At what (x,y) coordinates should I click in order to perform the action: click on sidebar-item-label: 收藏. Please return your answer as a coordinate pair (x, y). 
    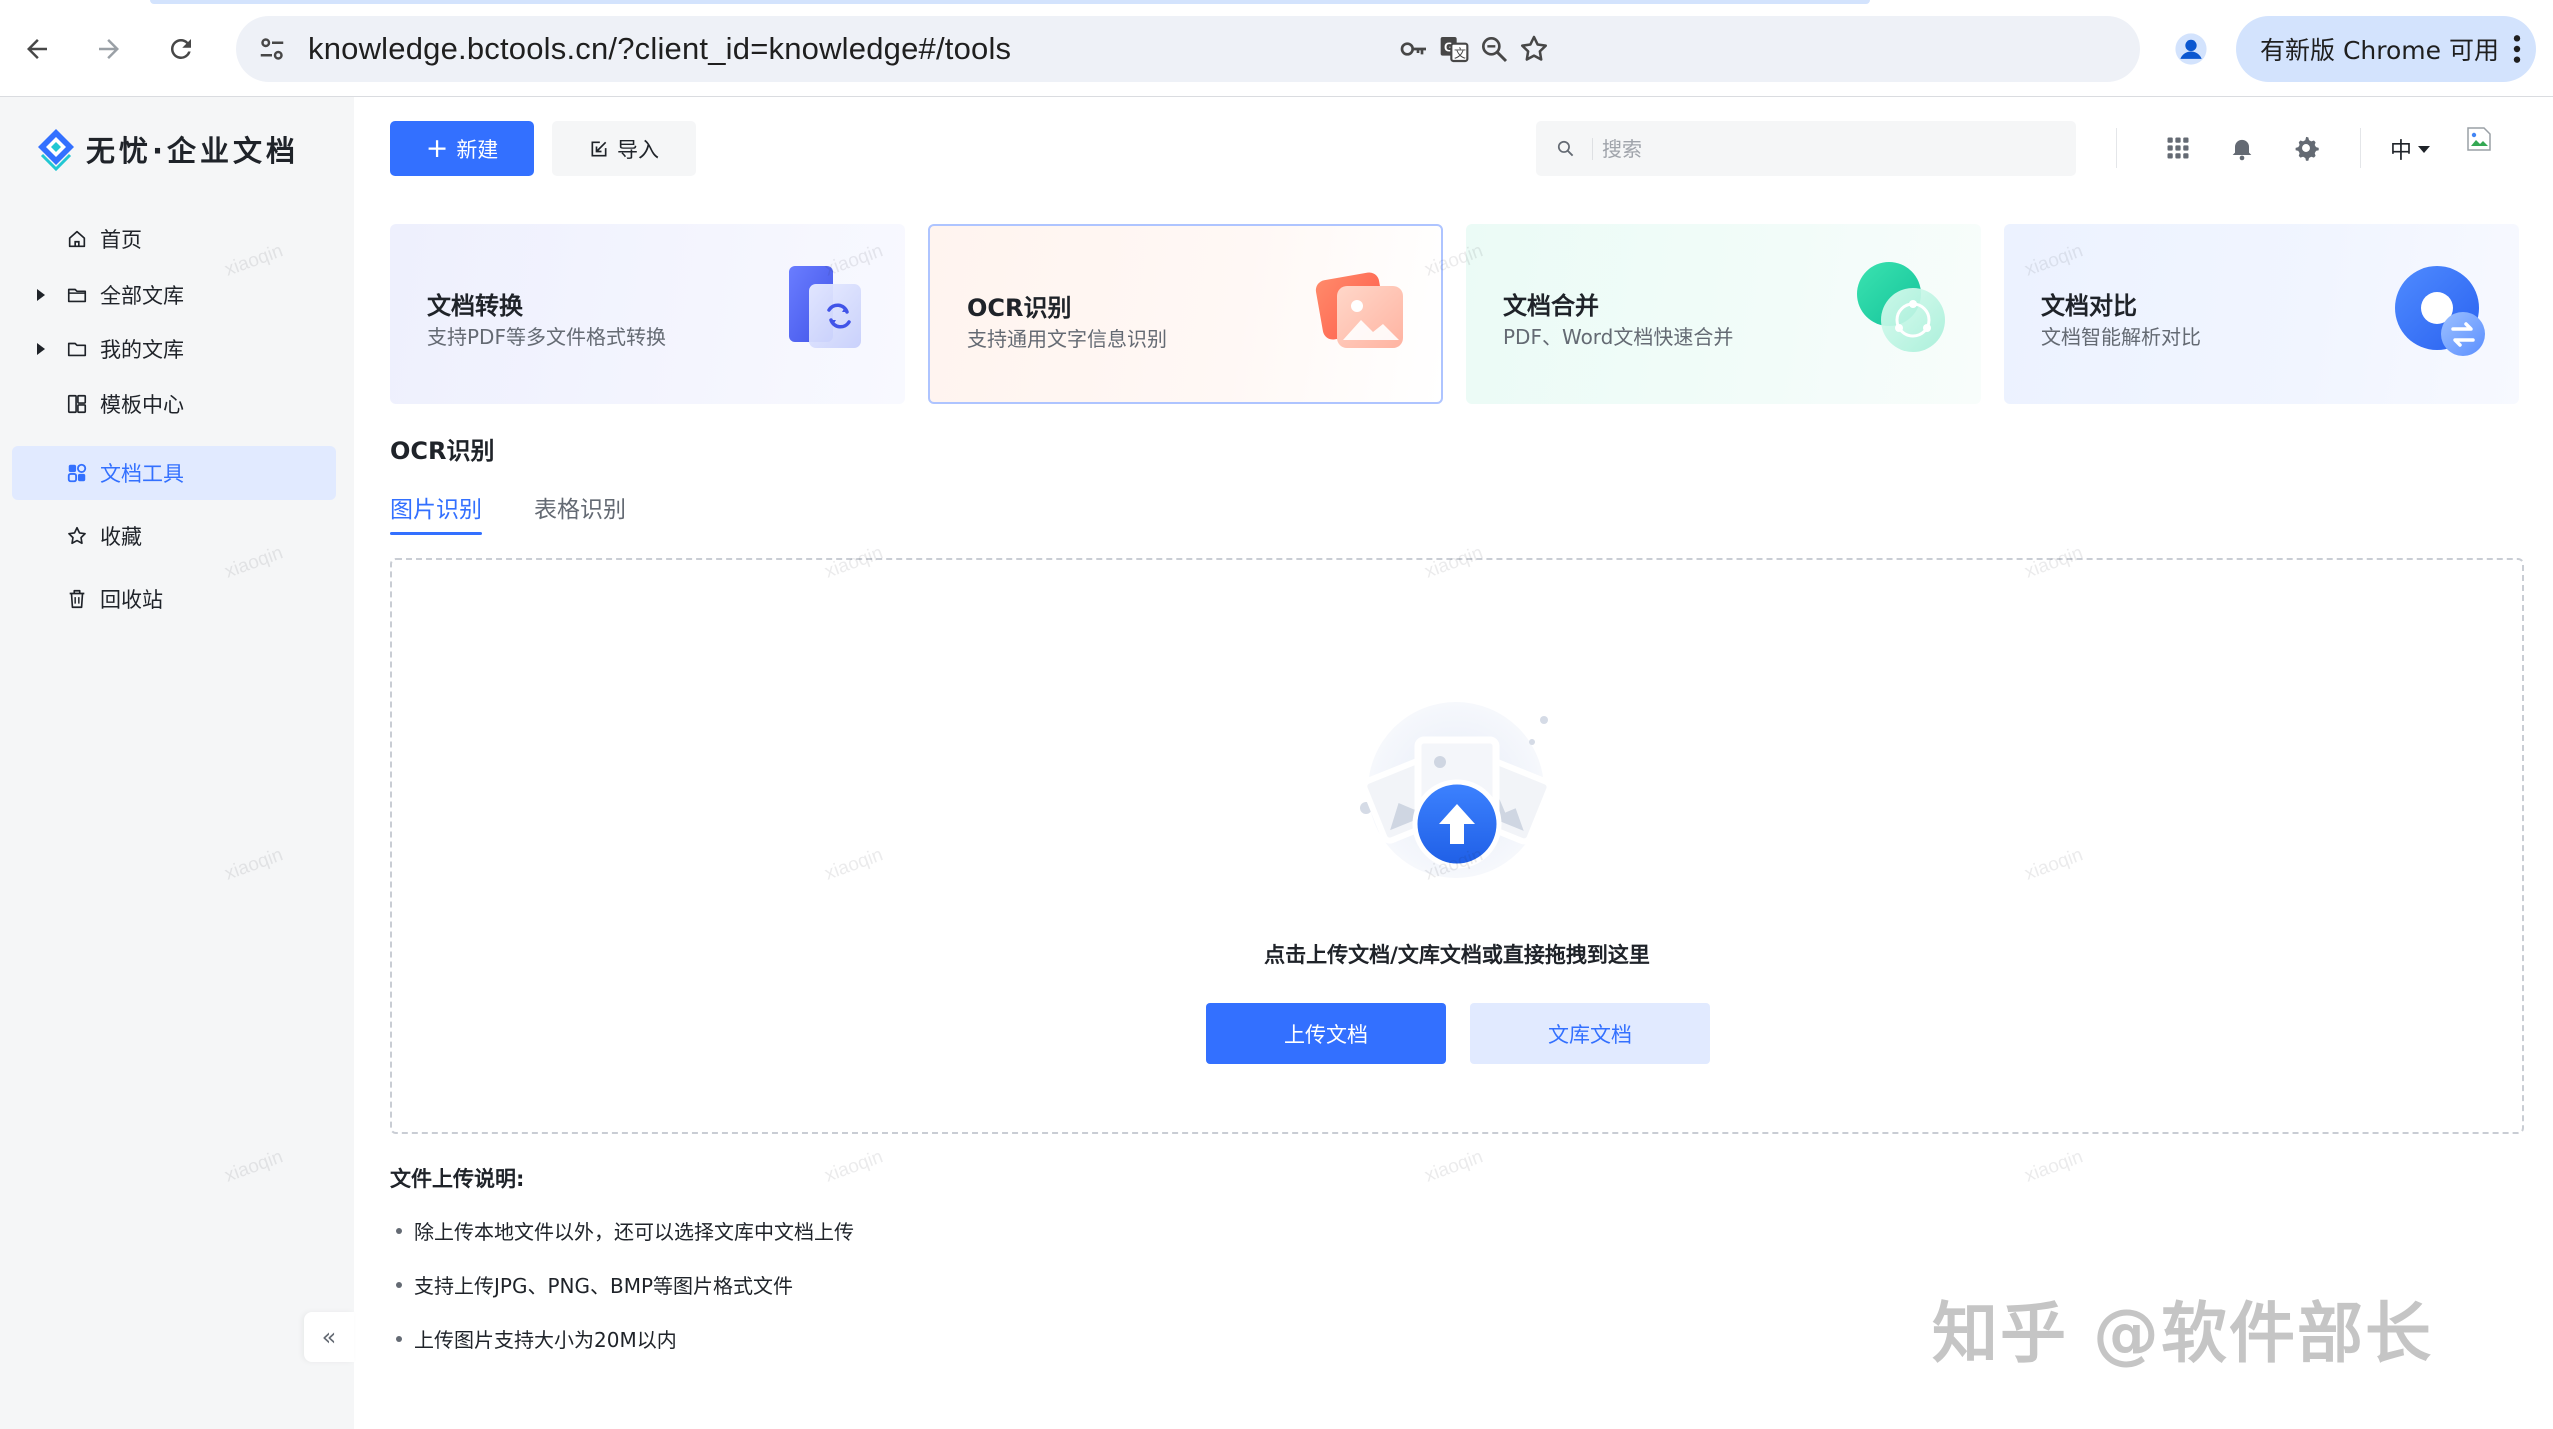
    Looking at the image, I should click on (121, 537).